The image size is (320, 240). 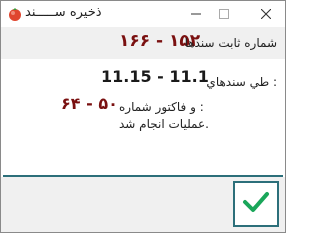 I want to click on ok-button, so click(x=256, y=204).